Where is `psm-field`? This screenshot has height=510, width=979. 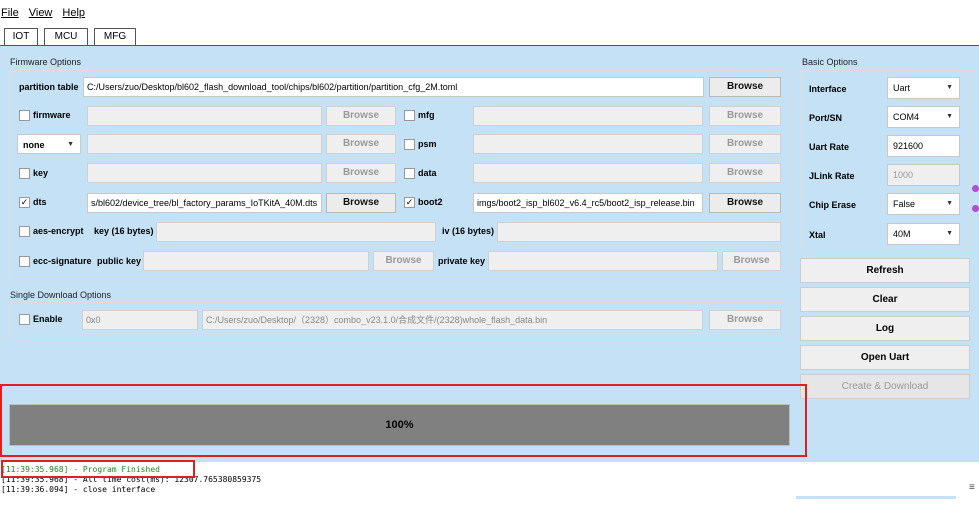 psm-field is located at coordinates (588, 144).